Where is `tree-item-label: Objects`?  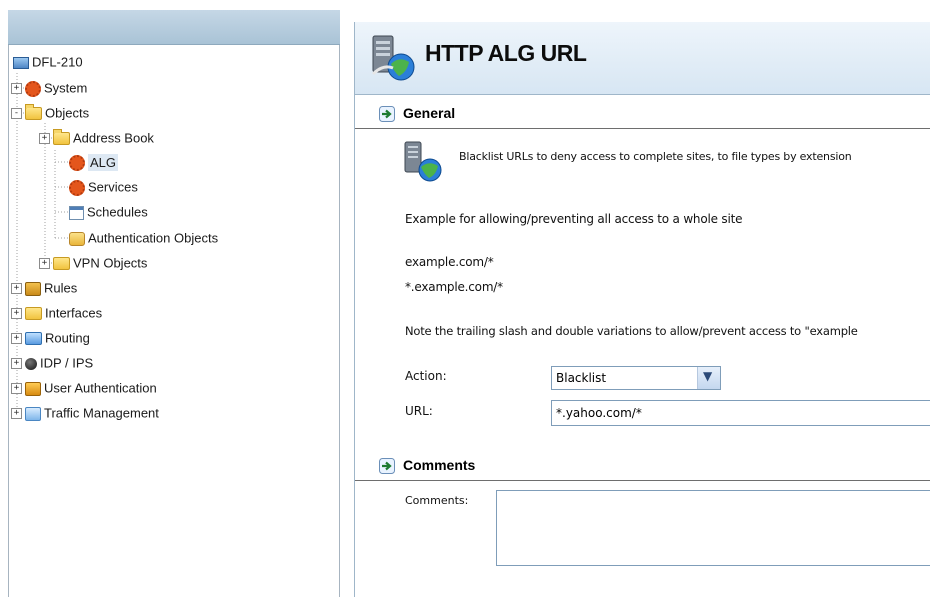
tree-item-label: Objects is located at coordinates (67, 113).